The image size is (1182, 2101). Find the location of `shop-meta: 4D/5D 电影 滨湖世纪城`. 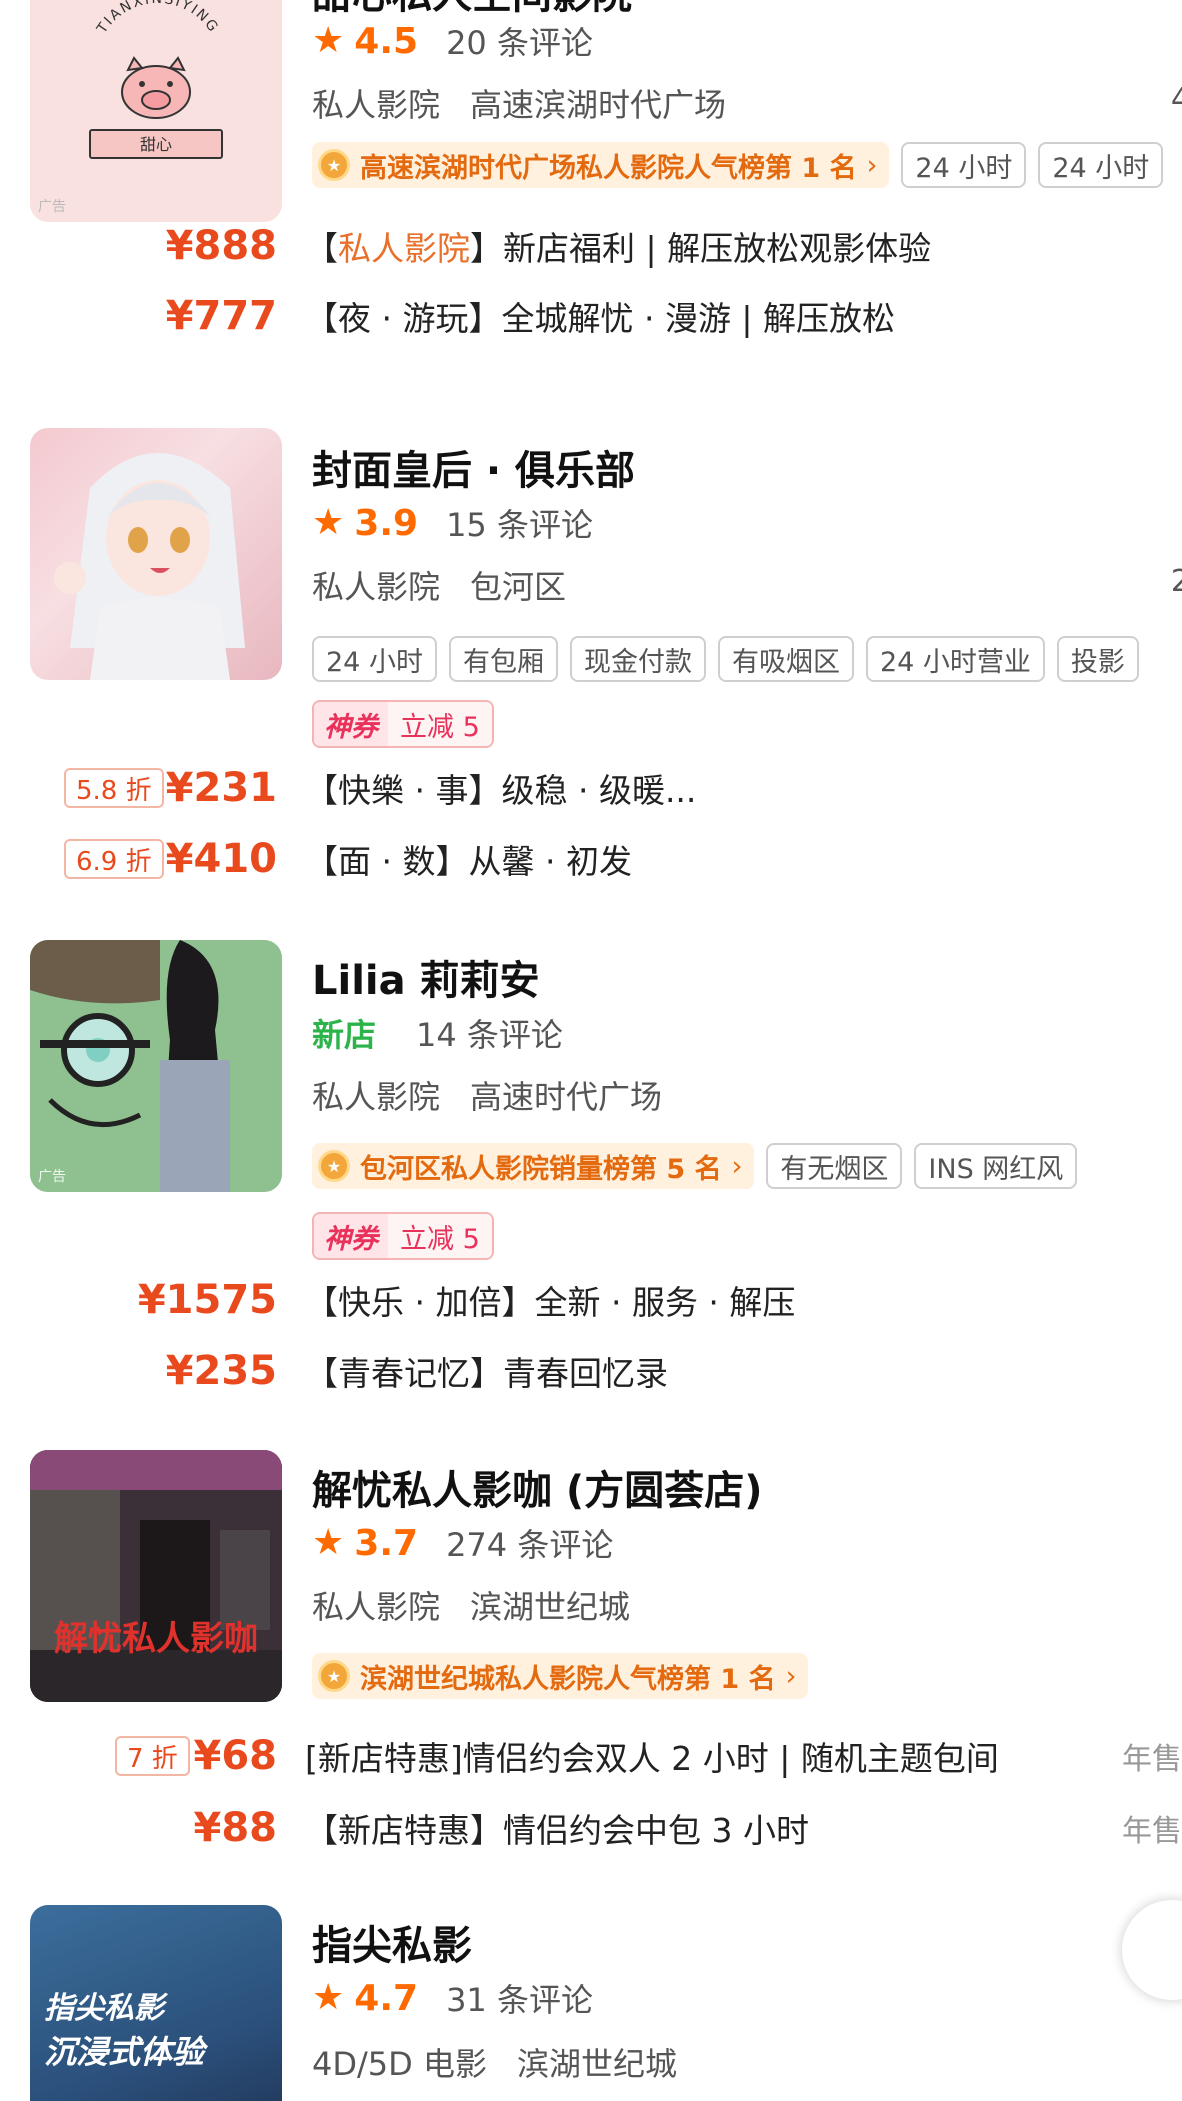

shop-meta: 4D/5D 电影 滨湖世纪城 is located at coordinates (494, 2062).